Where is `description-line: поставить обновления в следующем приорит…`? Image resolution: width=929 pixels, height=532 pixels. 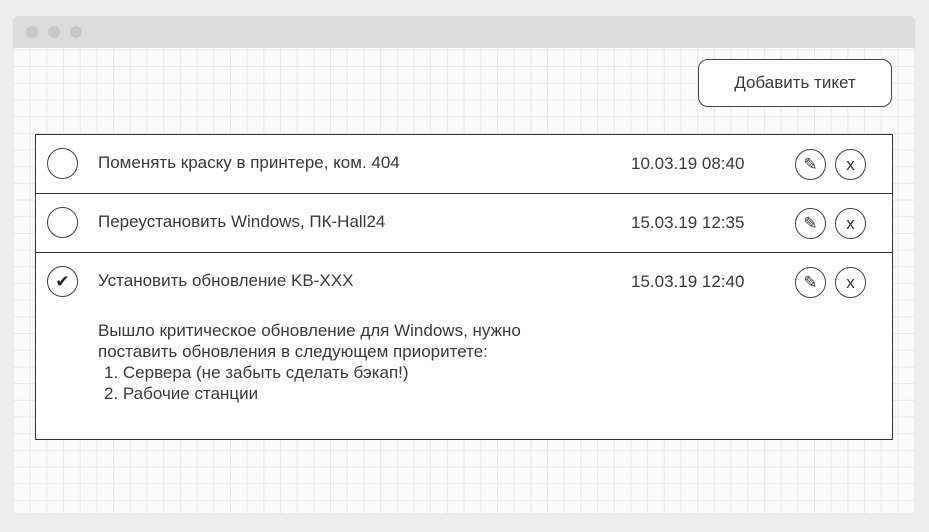
description-line: поставить обновления в следующем приорит… is located at coordinates (293, 351).